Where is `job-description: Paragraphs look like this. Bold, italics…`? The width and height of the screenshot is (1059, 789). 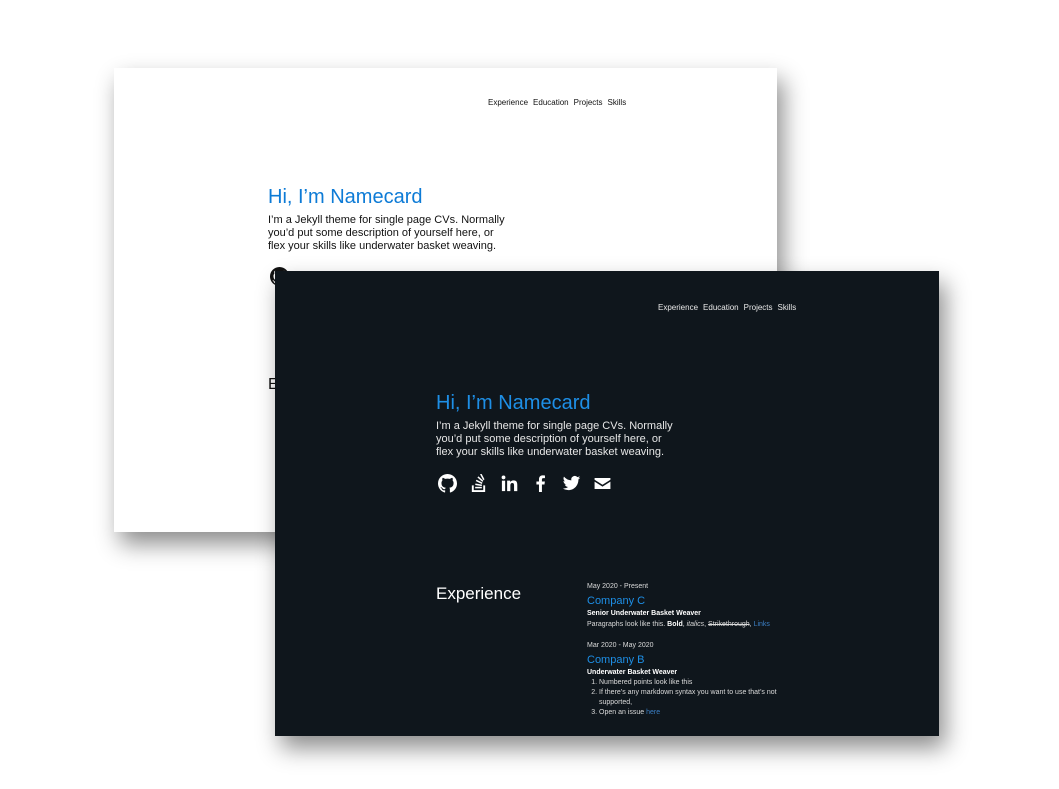
job-description: Paragraphs look like this. Bold, italics… is located at coordinates (678, 624).